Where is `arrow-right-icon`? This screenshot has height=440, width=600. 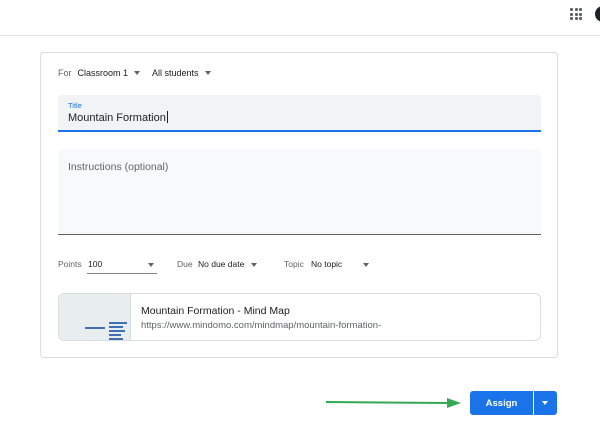
arrow-right-icon is located at coordinates (393, 403).